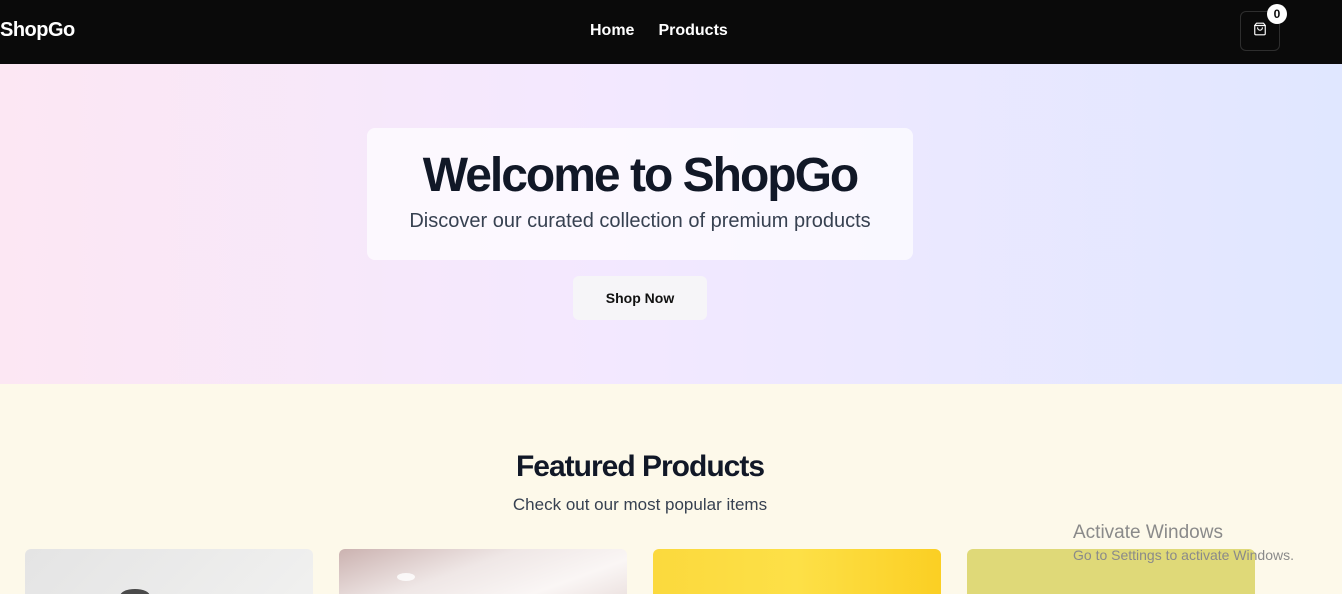 This screenshot has width=1342, height=594. What do you see at coordinates (640, 298) in the screenshot?
I see `shop-now-button: Shop Now` at bounding box center [640, 298].